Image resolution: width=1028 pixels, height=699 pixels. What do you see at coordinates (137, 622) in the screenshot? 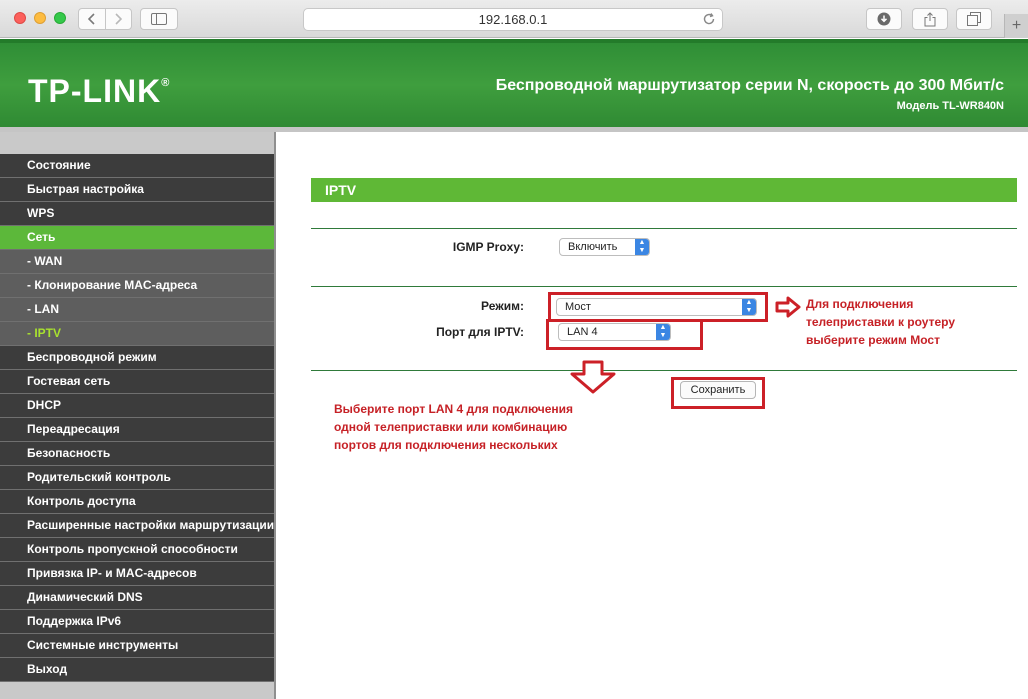
I see `sidebar-menu-item: Поддержка IPv6` at bounding box center [137, 622].